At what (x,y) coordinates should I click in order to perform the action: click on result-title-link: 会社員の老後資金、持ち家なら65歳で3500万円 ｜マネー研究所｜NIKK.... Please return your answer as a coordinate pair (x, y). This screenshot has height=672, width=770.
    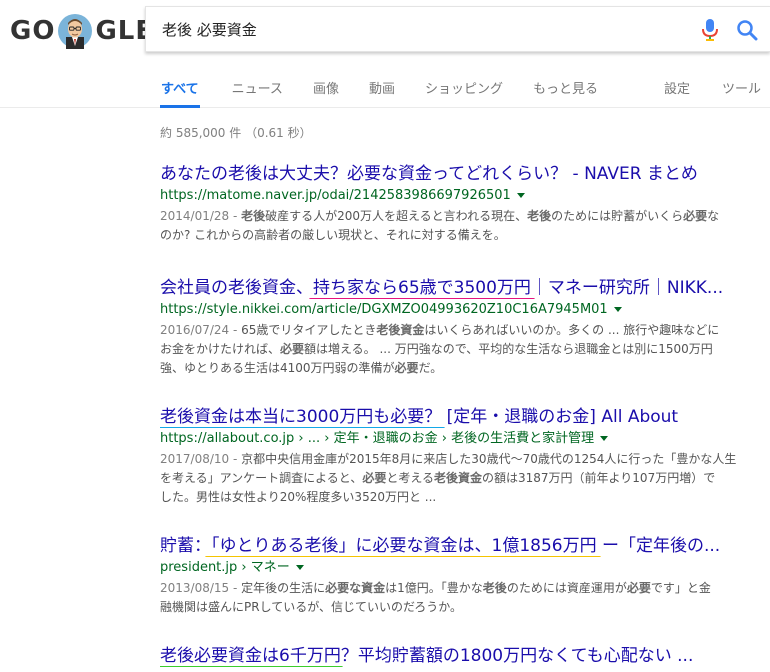
    Looking at the image, I should click on (460, 288).